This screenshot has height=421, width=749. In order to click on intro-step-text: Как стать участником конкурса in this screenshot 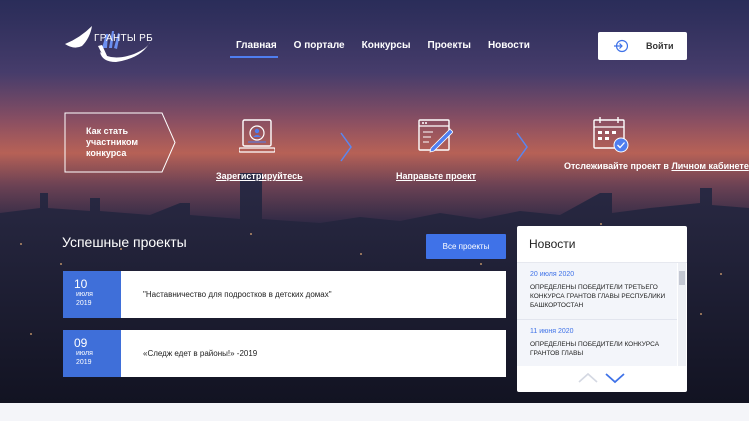, I will do `click(112, 142)`.